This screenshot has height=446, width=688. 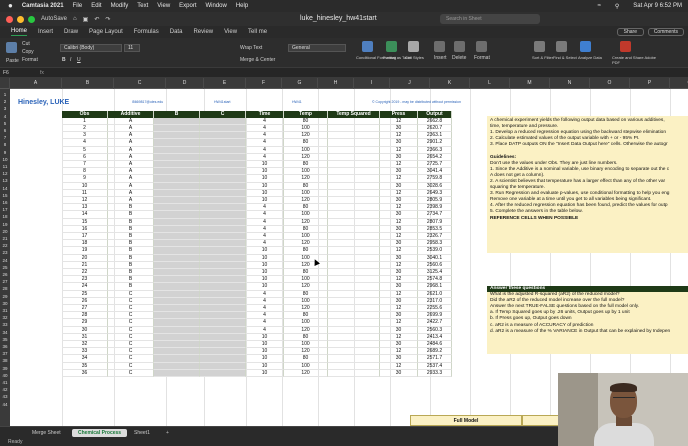 What do you see at coordinates (679, 83) in the screenshot?
I see `column-header: Q` at bounding box center [679, 83].